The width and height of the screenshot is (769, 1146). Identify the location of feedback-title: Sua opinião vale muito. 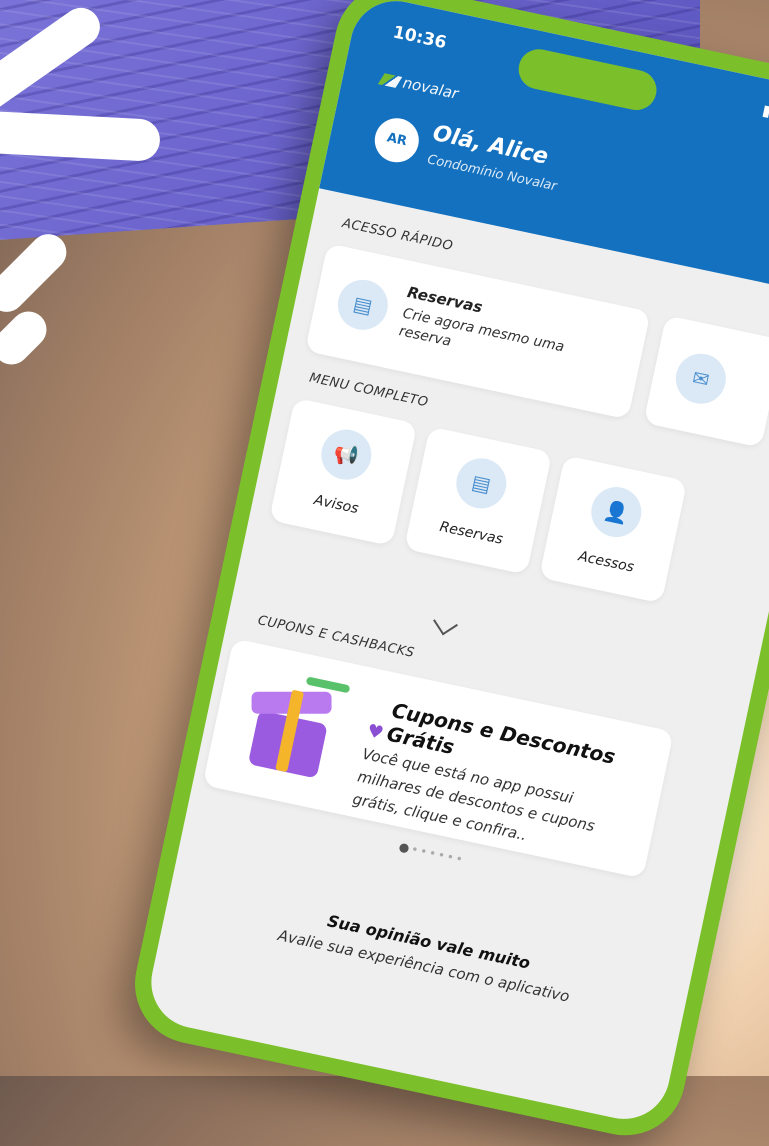
(429, 942).